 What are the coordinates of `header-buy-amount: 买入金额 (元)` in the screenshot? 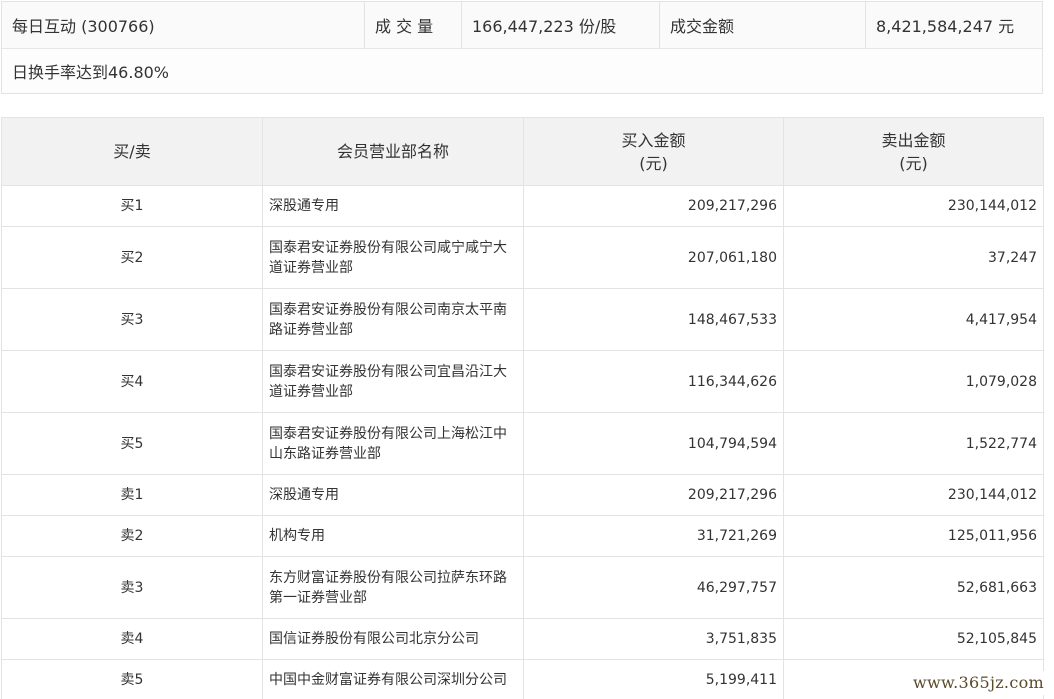 It's located at (653, 151).